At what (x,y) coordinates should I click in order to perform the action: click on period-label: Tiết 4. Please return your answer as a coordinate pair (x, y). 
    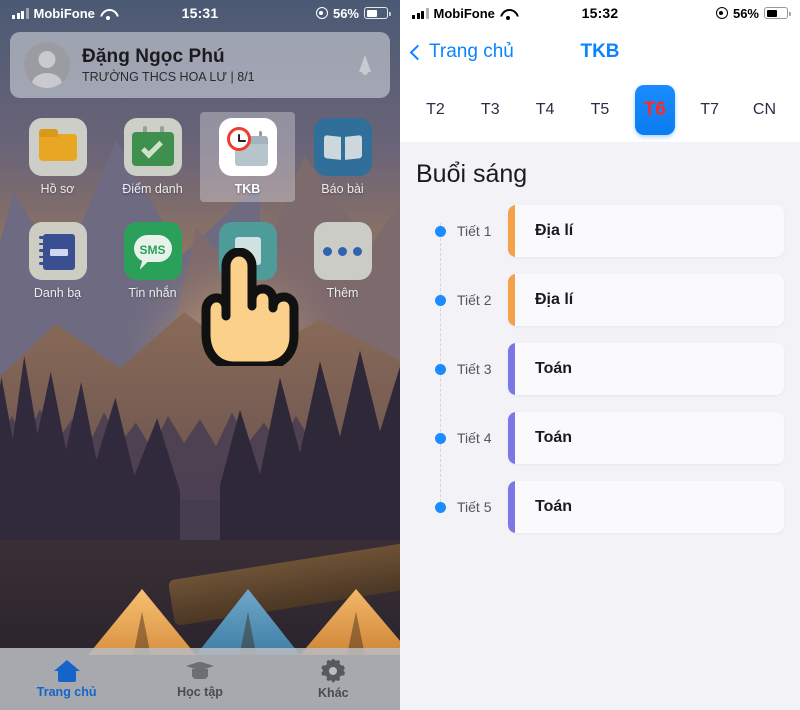
    Looking at the image, I should click on (474, 438).